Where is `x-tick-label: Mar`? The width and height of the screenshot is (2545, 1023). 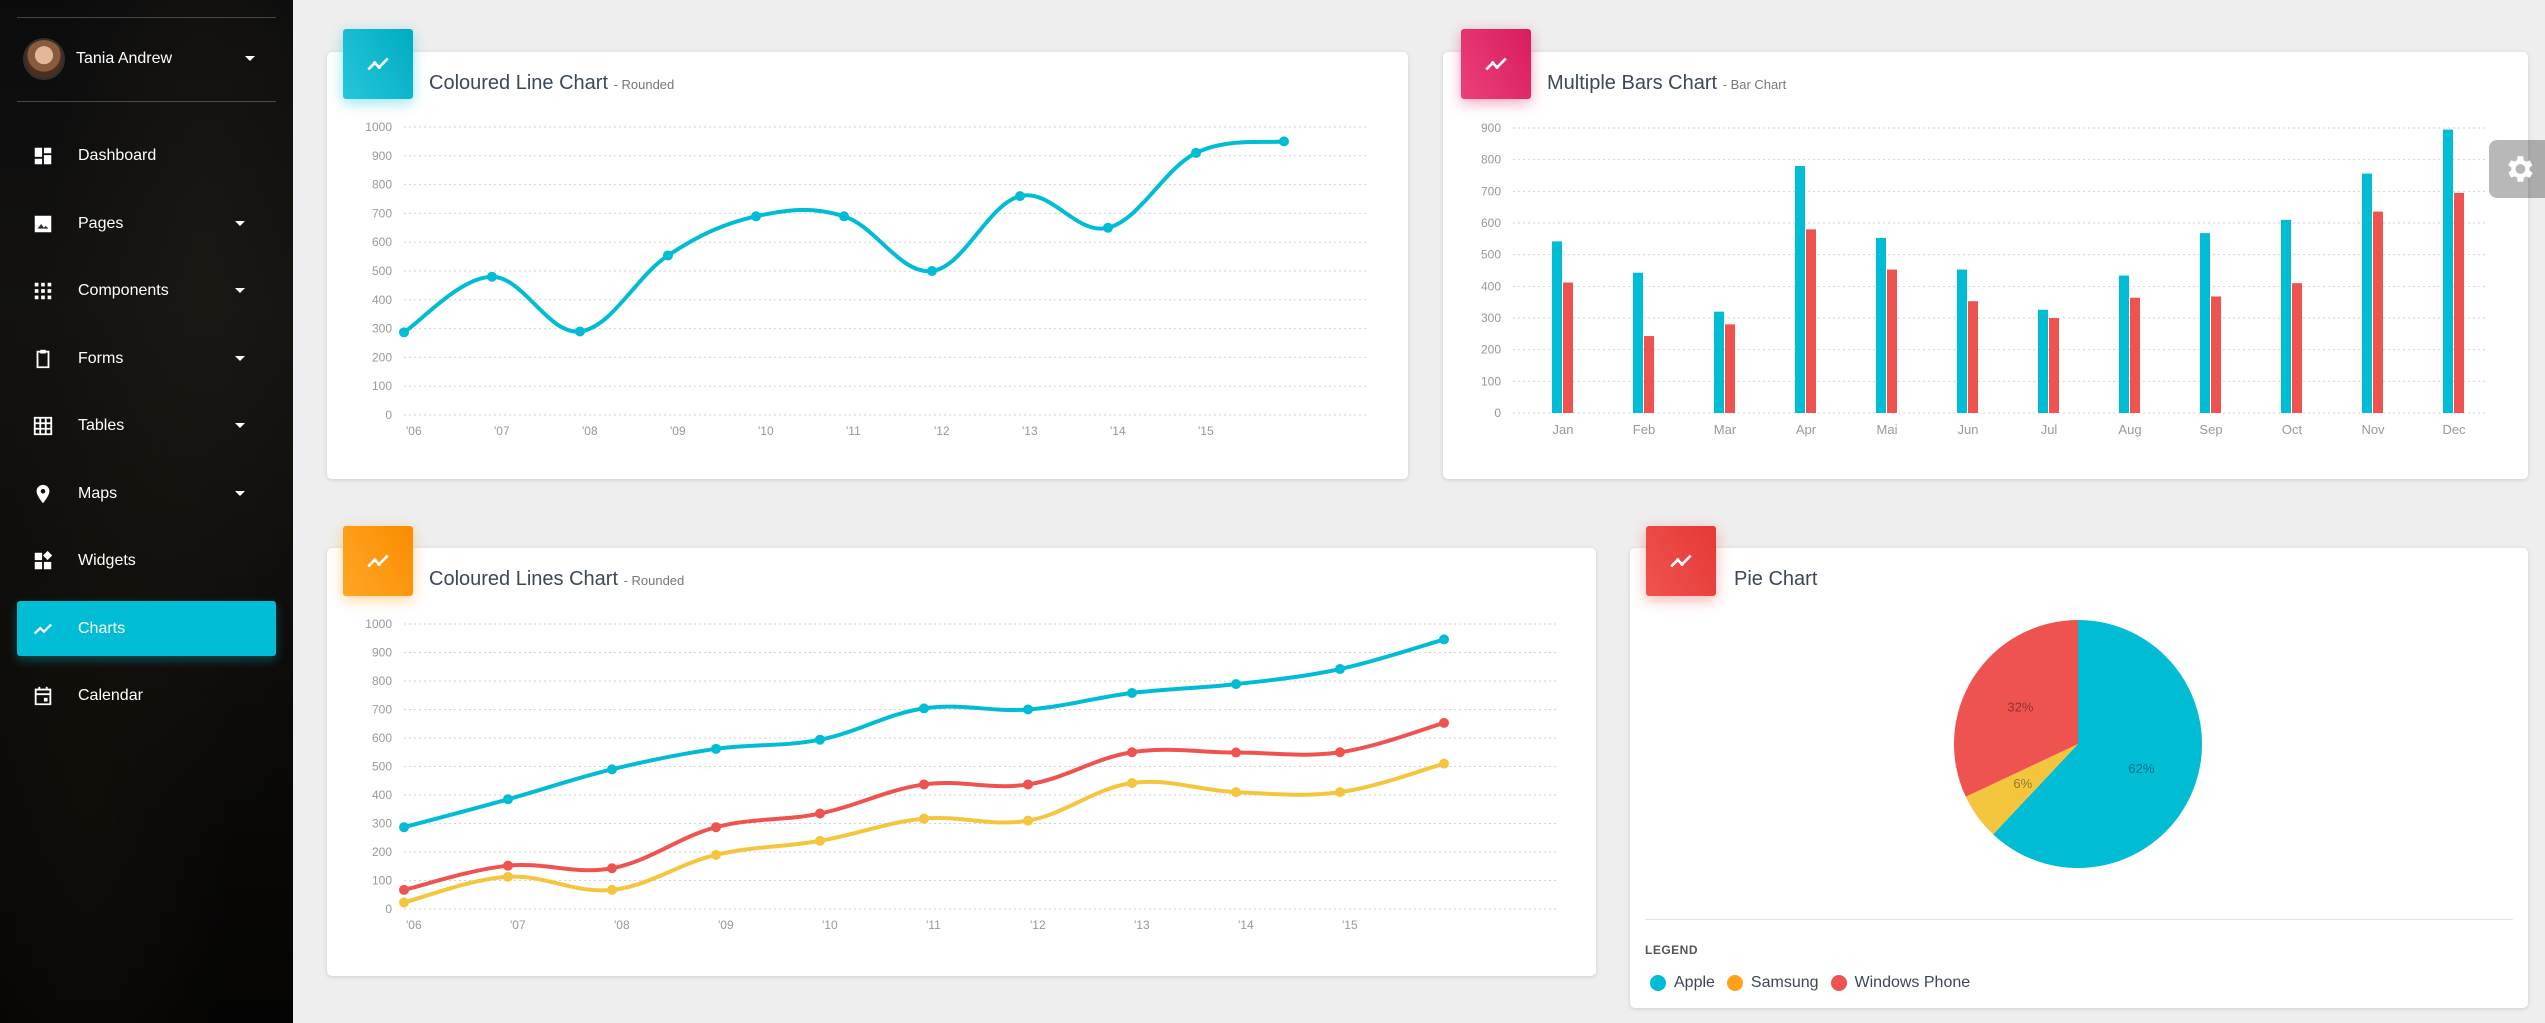 x-tick-label: Mar is located at coordinates (1725, 429).